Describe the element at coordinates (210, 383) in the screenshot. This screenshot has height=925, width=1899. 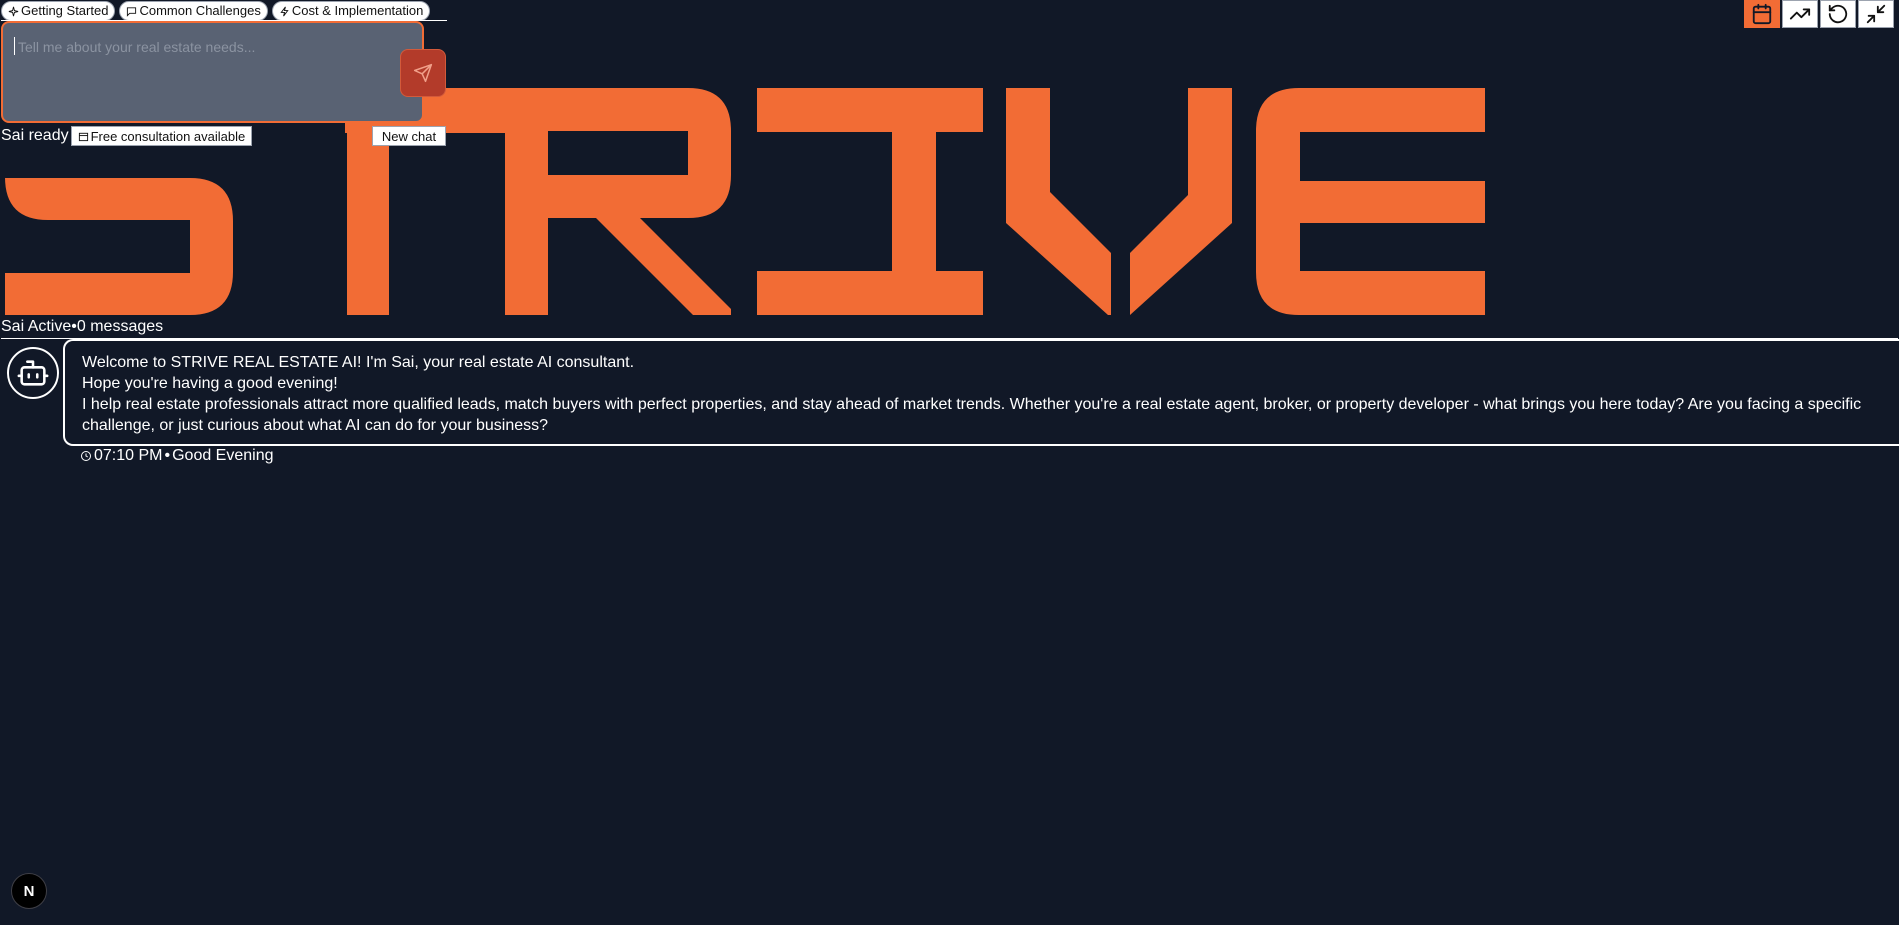
I see `message-line: Hope you're having a good evening!` at that location.